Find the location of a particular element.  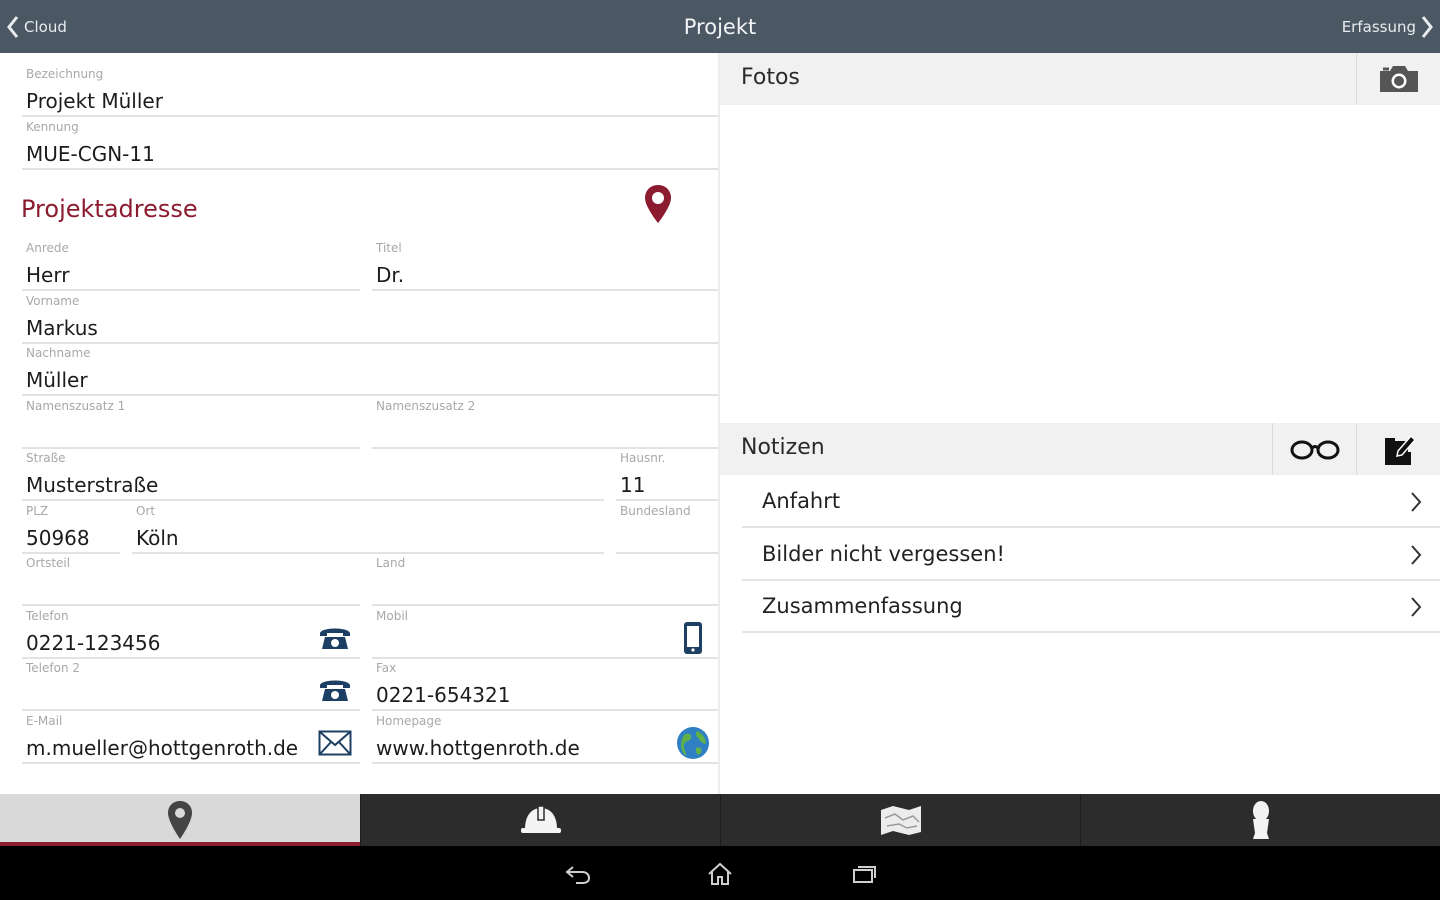

note-label: Anfahrt is located at coordinates (801, 501).